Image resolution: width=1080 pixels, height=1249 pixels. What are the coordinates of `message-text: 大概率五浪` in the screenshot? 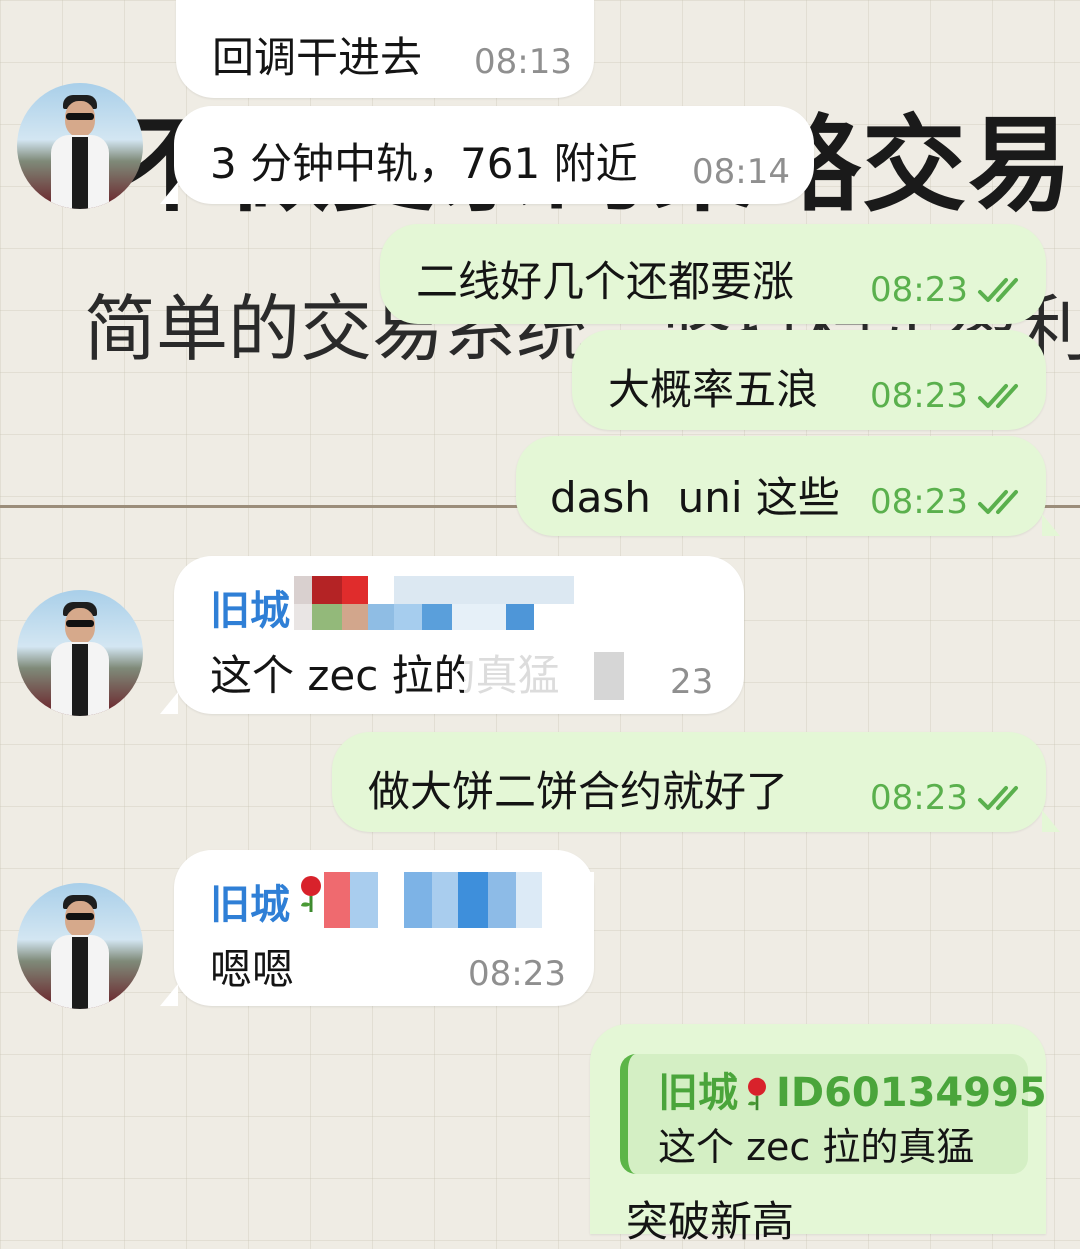 It's located at (713, 389).